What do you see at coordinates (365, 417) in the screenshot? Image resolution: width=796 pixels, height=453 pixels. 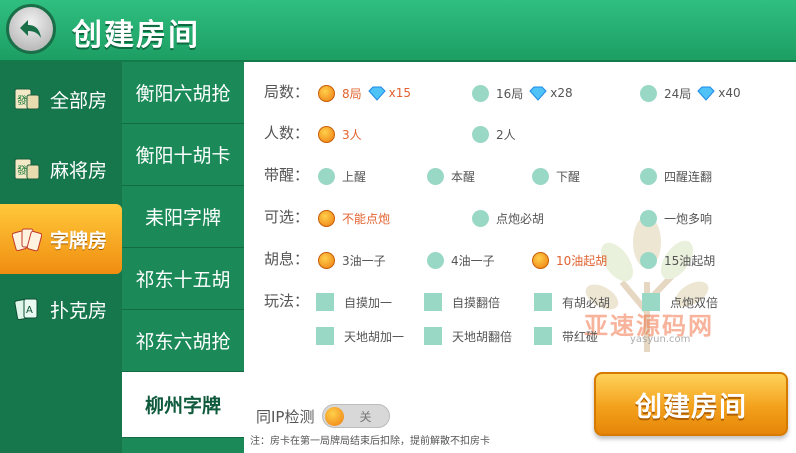 I see `toggle-state: 关` at bounding box center [365, 417].